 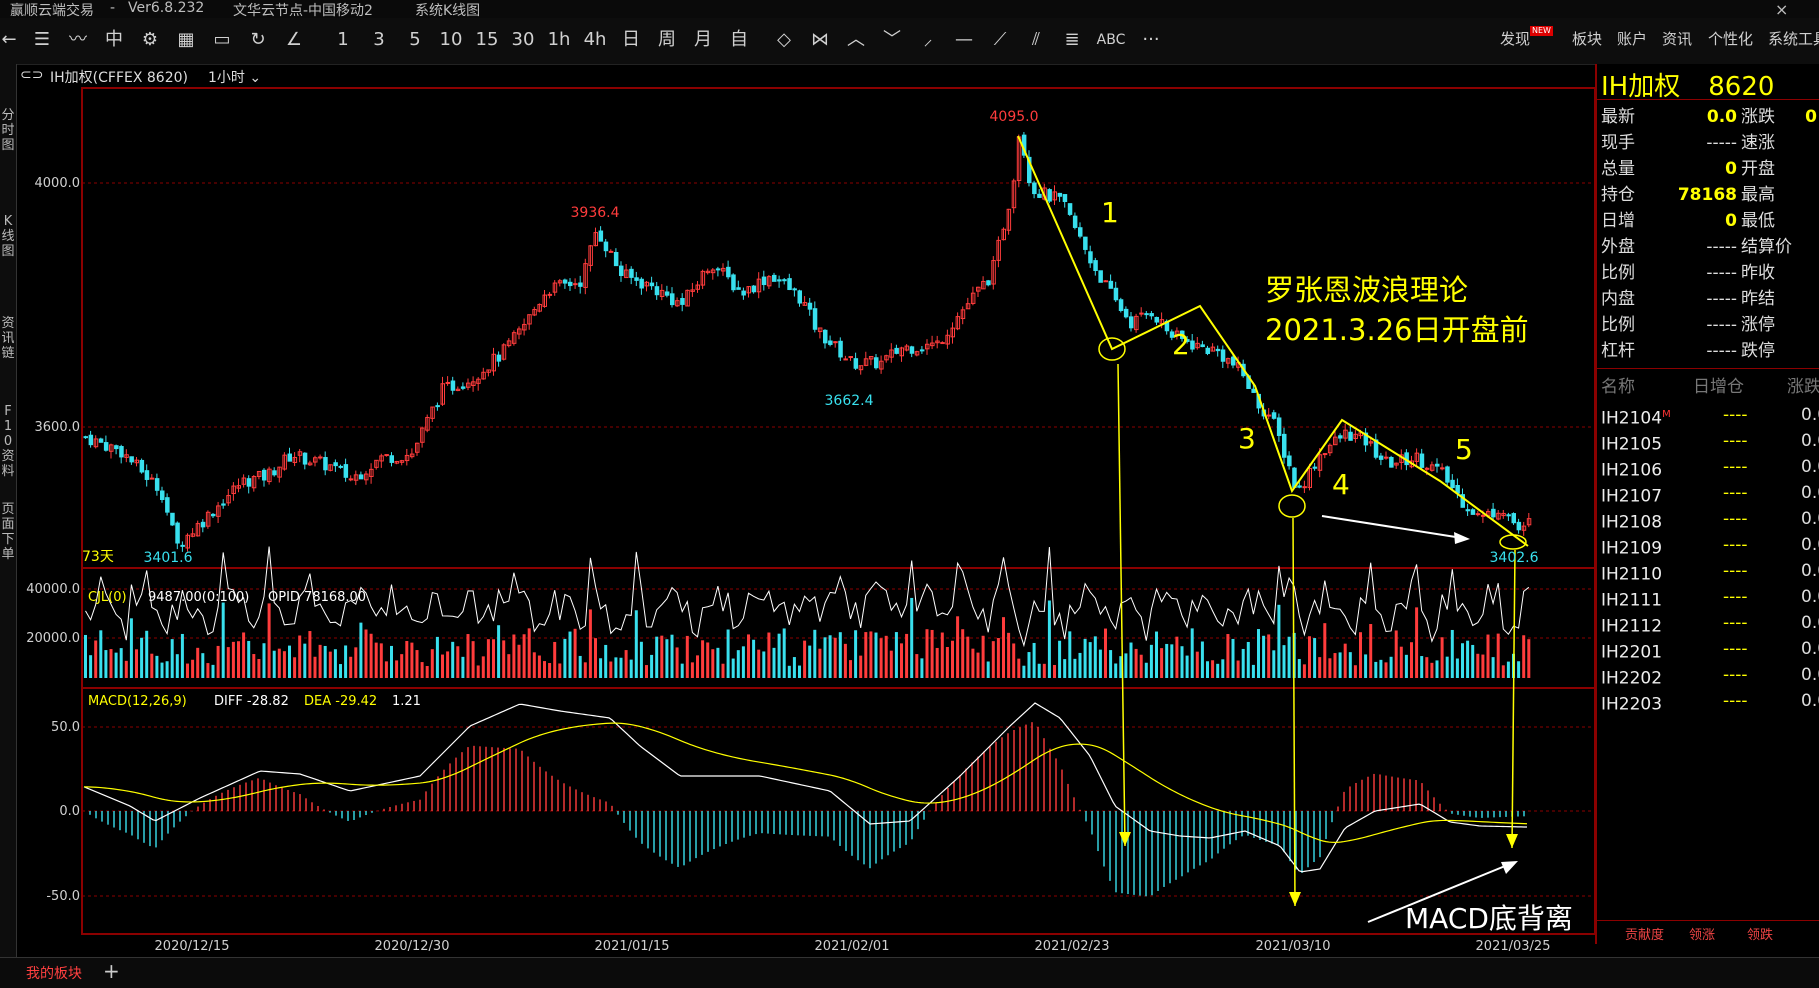 What do you see at coordinates (343, 40) in the screenshot?
I see `period-1-button: 1` at bounding box center [343, 40].